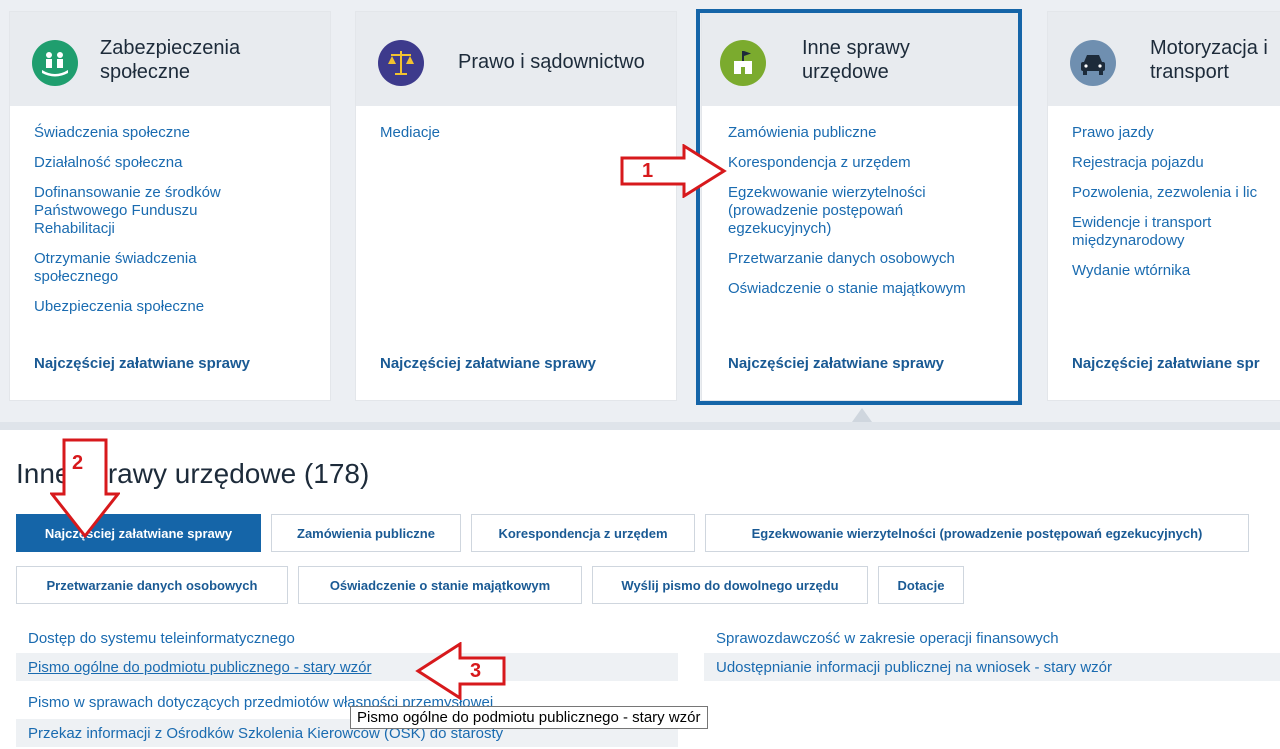 The width and height of the screenshot is (1280, 749). What do you see at coordinates (648, 171) in the screenshot?
I see `annotation-label-1: 1` at bounding box center [648, 171].